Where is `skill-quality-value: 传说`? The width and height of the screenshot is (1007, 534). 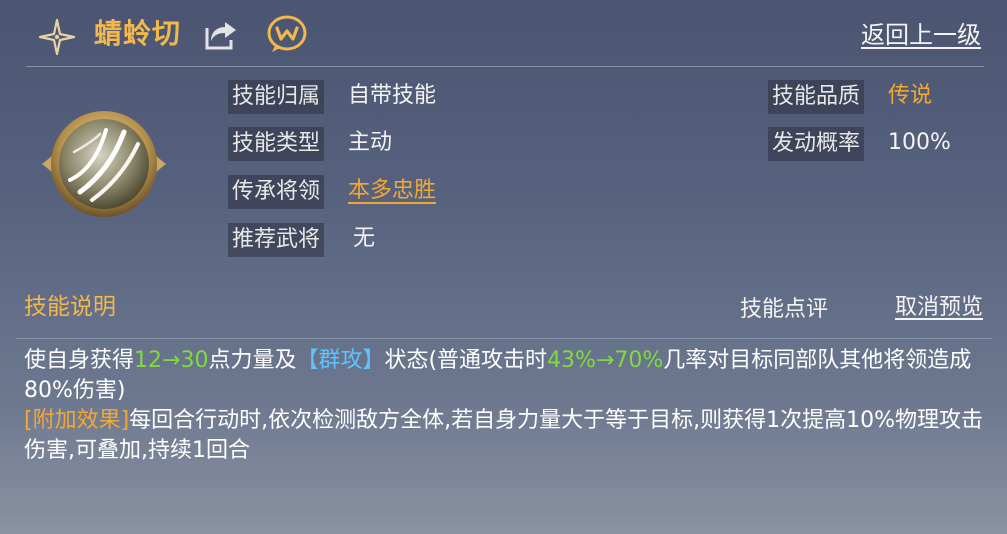 skill-quality-value: 传说 is located at coordinates (910, 95).